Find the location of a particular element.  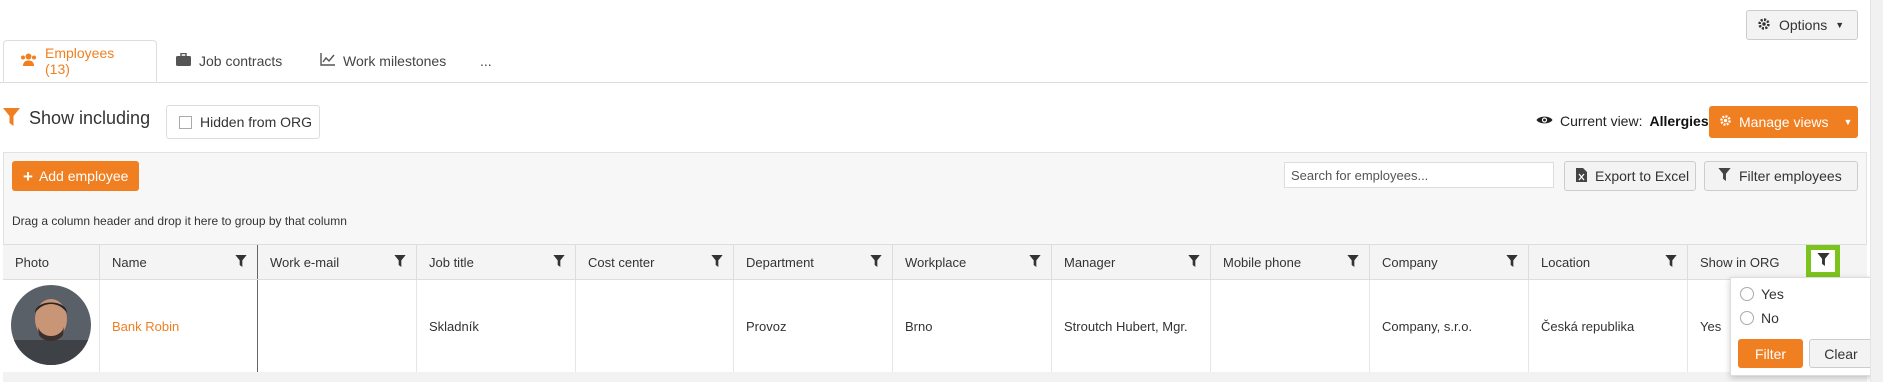

options-label: Options is located at coordinates (1803, 25).